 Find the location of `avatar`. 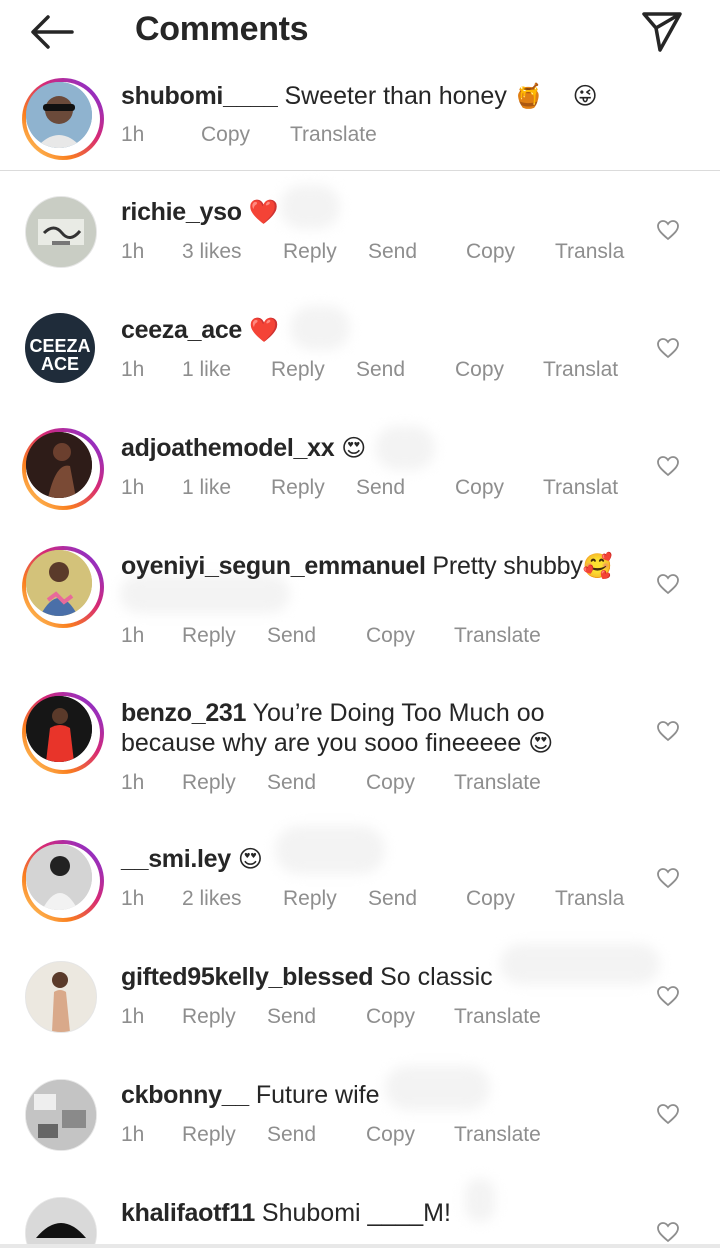

avatar is located at coordinates (63, 1219).